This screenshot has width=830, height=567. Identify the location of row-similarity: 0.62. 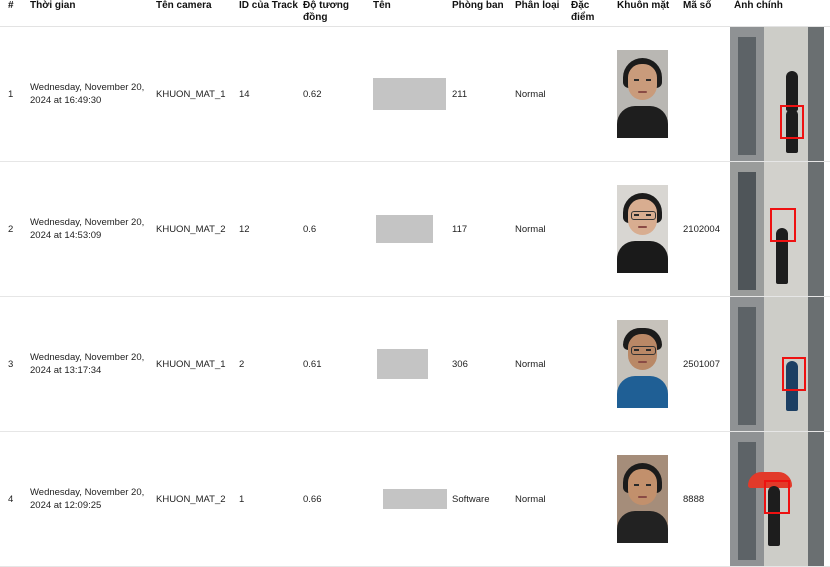
(334, 94).